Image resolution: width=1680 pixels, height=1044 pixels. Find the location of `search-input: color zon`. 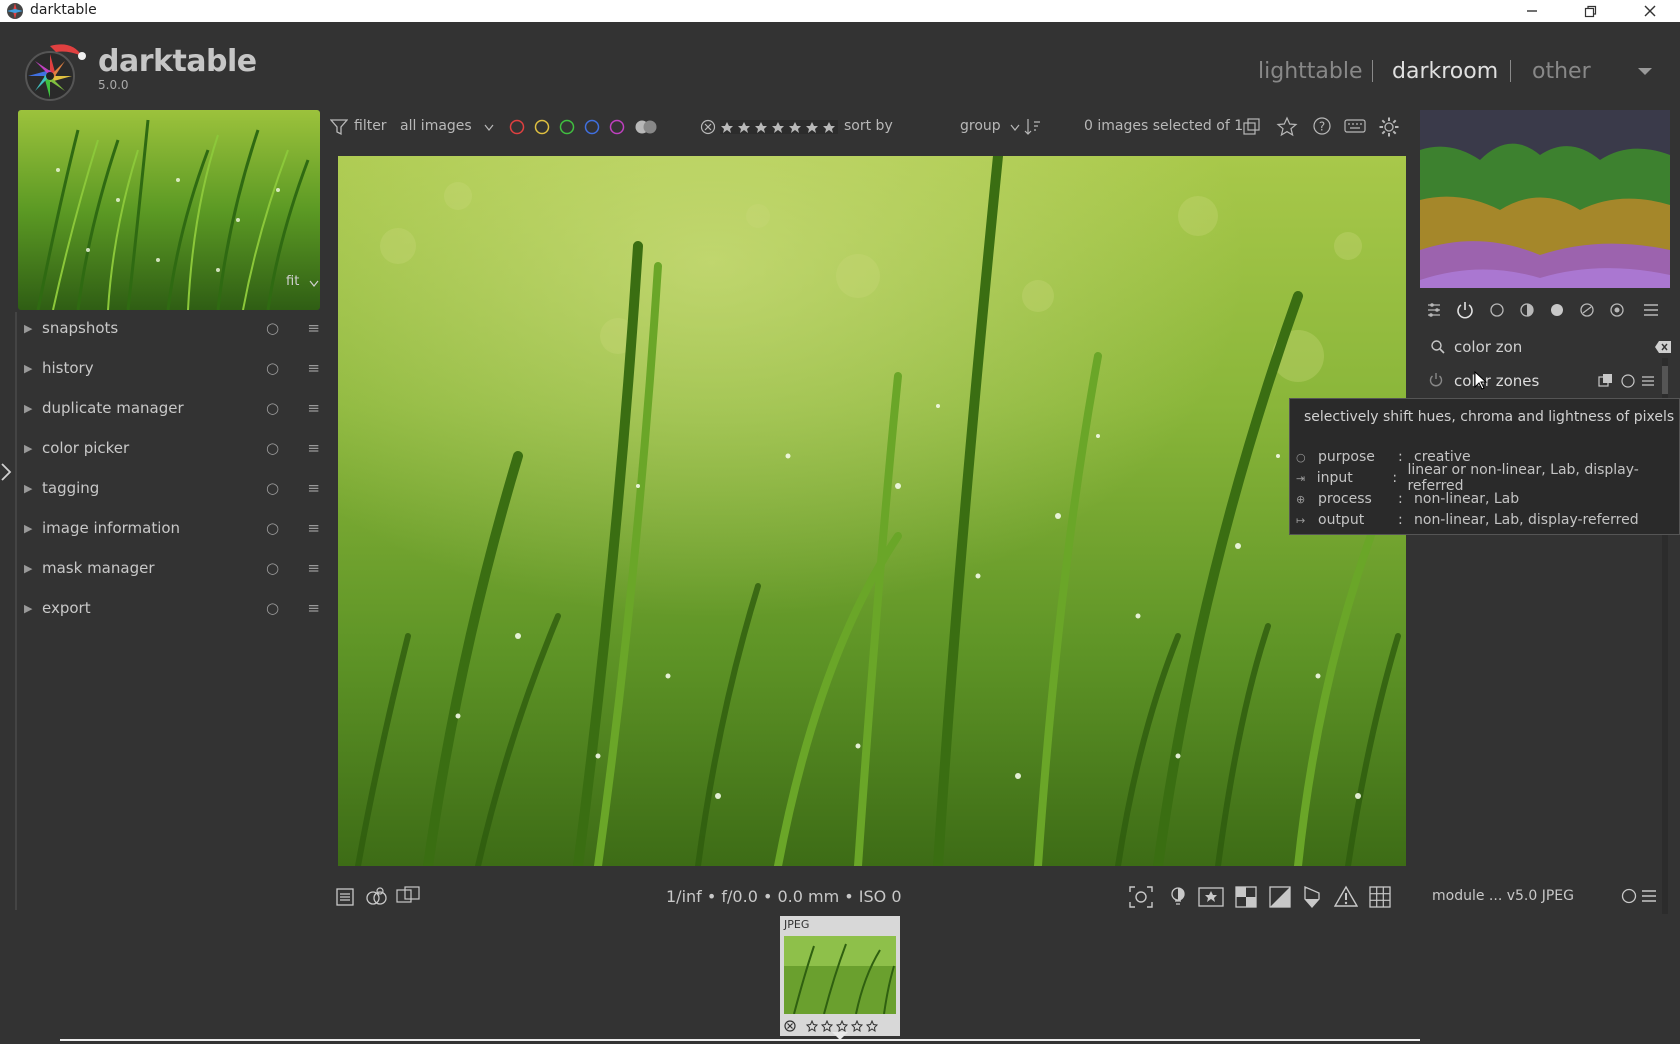

search-input: color zon is located at coordinates (1488, 347).